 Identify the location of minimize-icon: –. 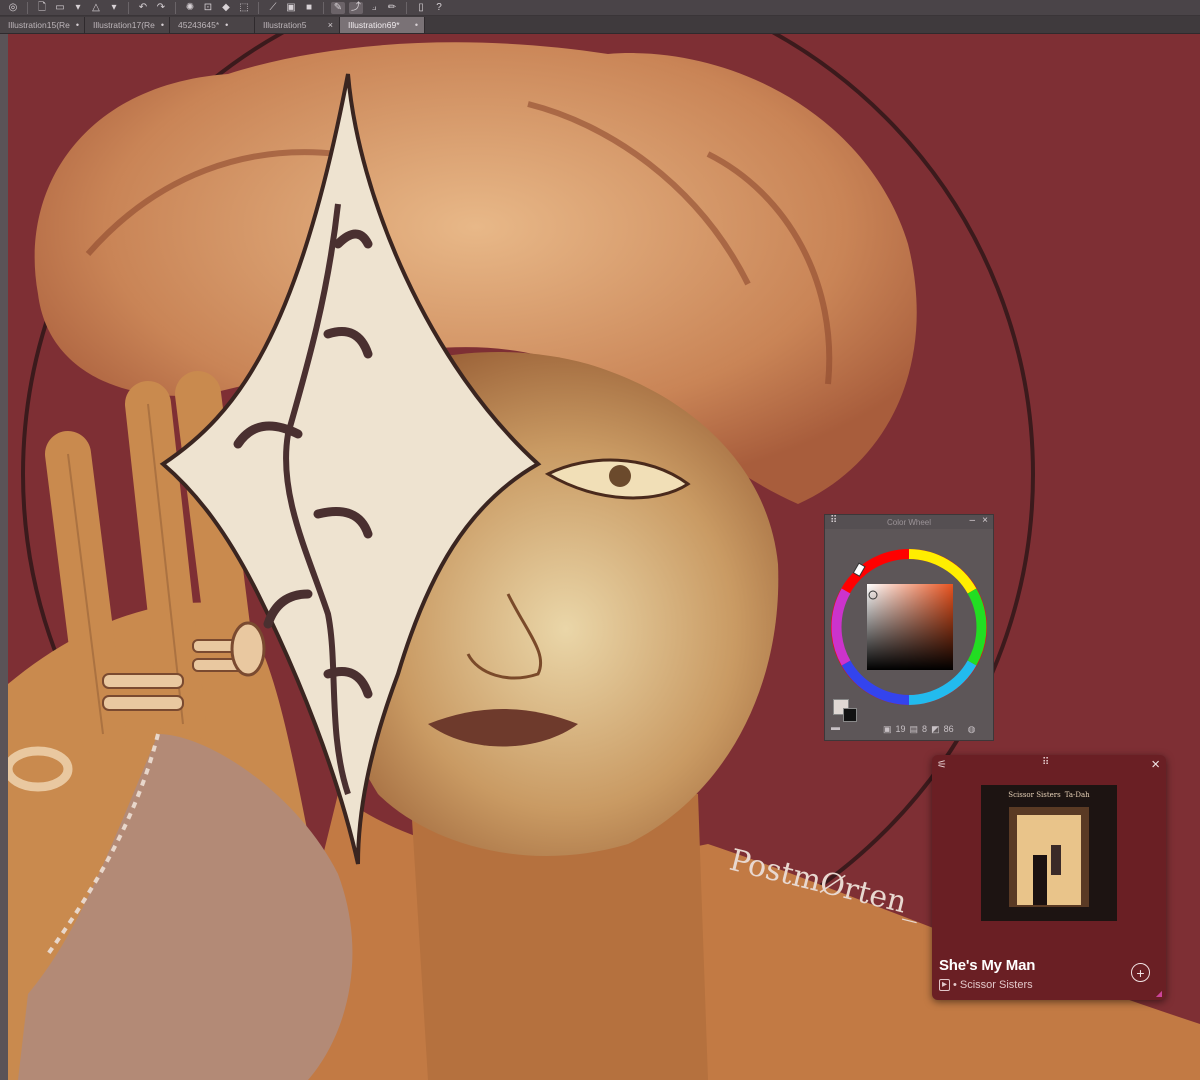
(972, 520).